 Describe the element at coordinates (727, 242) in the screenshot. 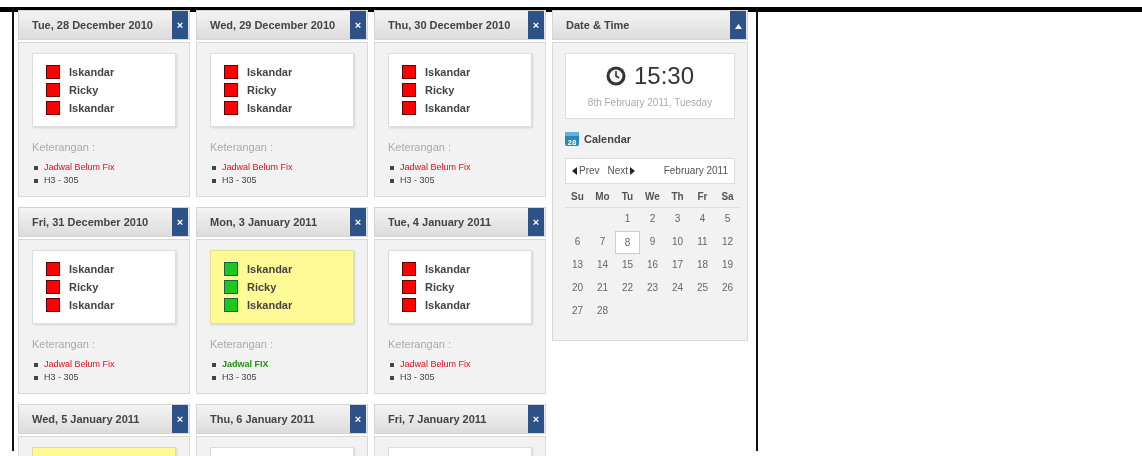

I see `calendar-day: 12` at that location.